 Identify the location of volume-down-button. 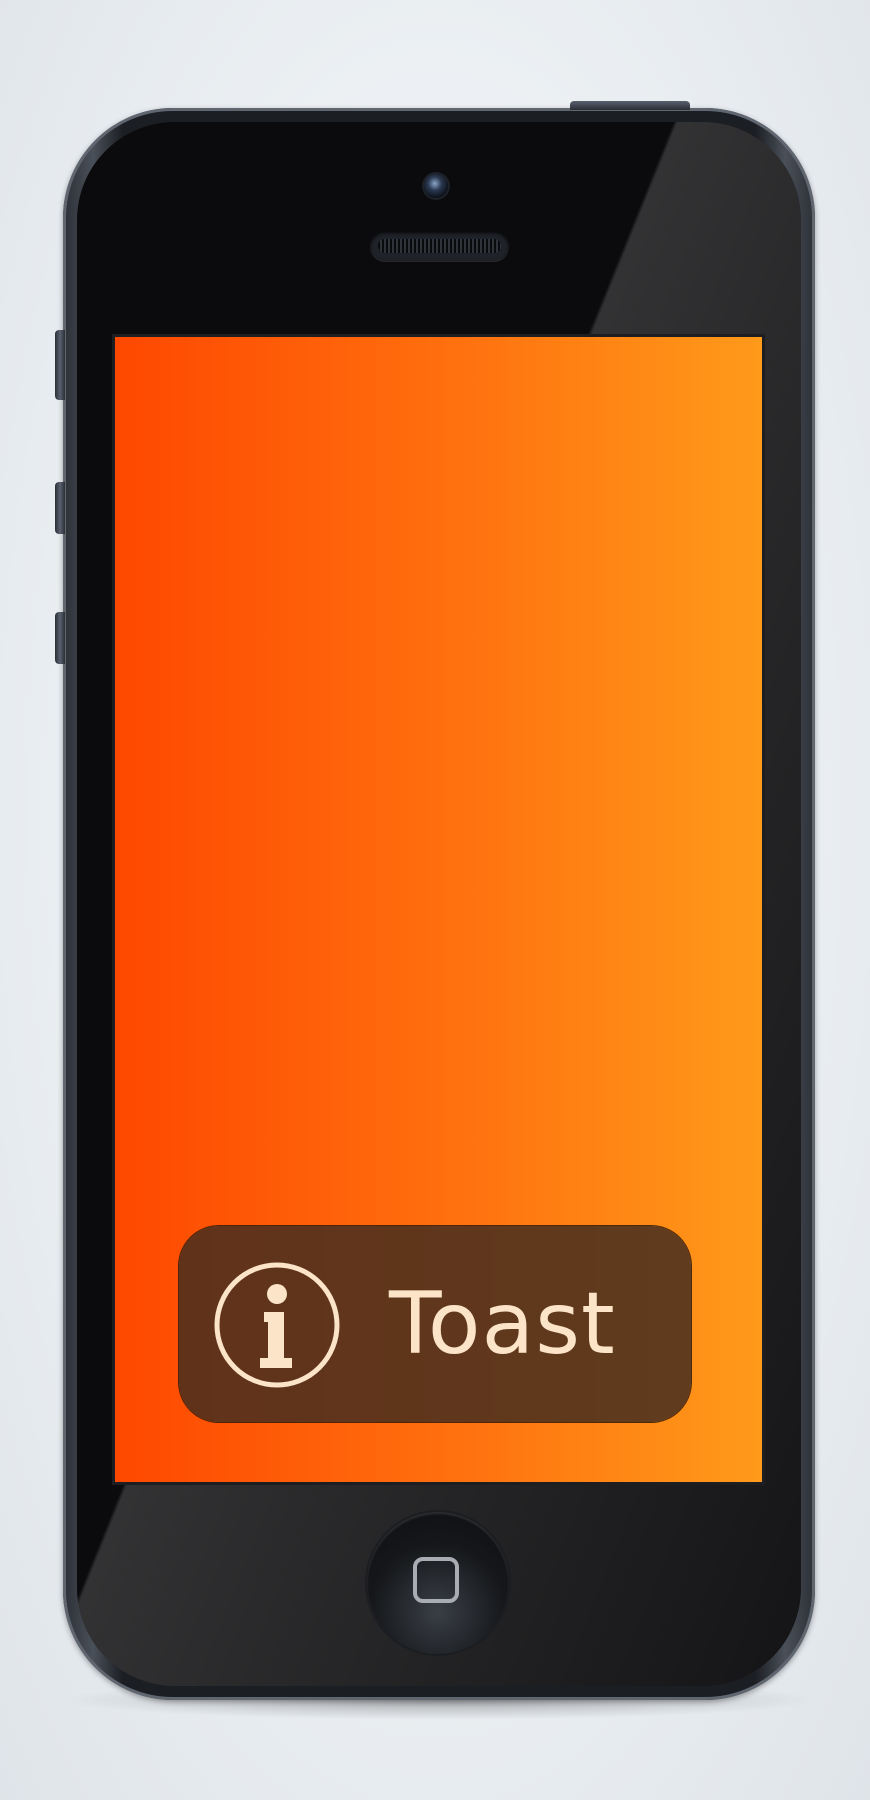
(60, 638).